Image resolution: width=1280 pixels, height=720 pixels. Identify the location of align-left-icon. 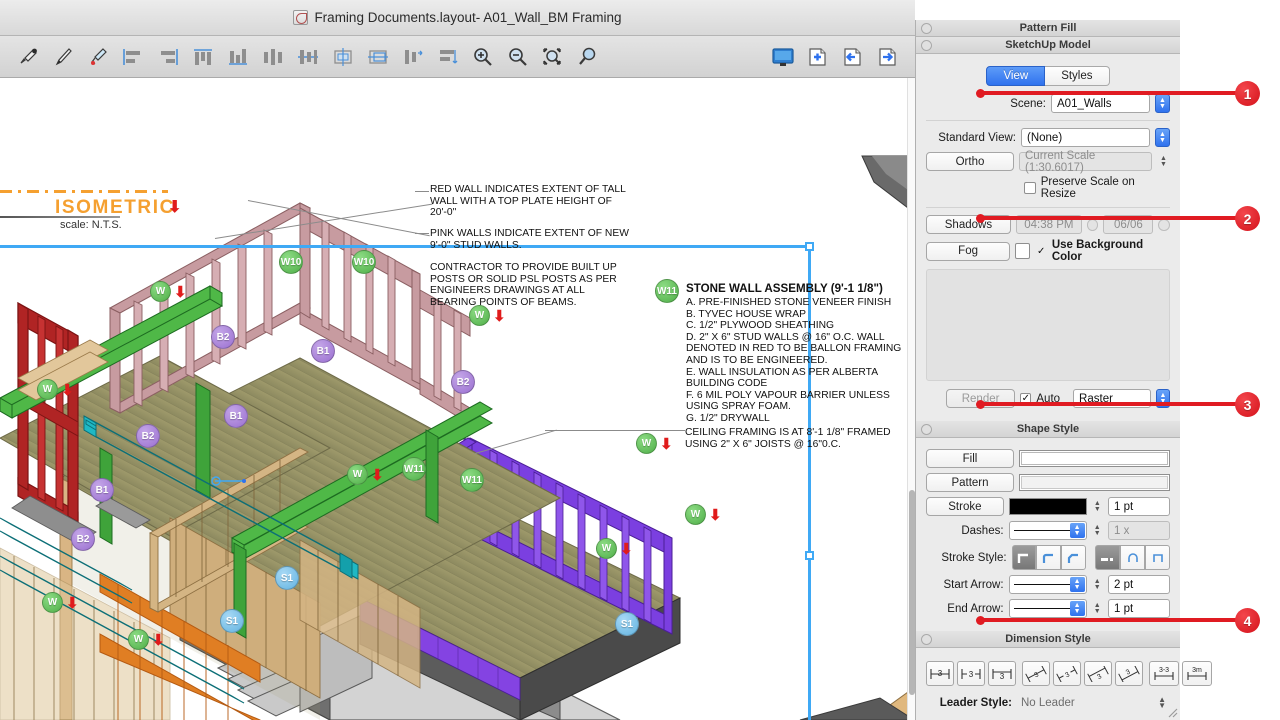
(132, 57).